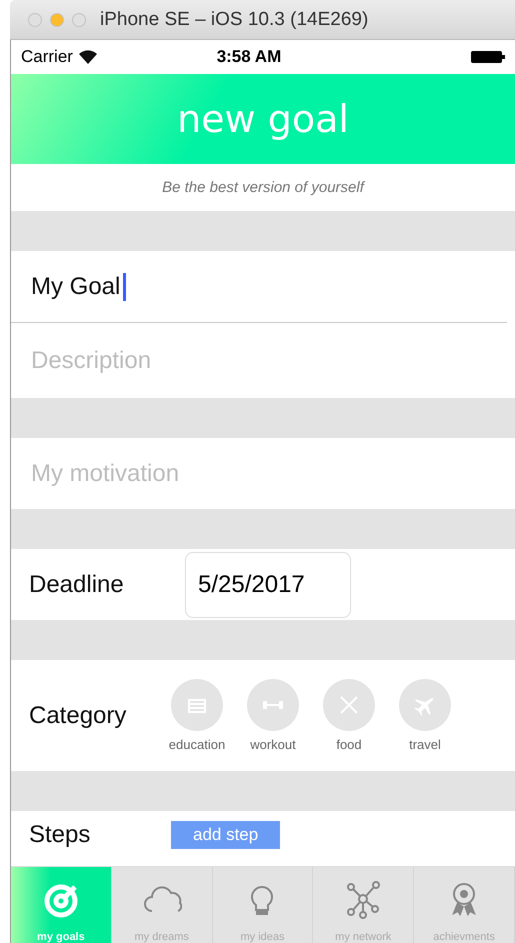 The width and height of the screenshot is (515, 943). I want to click on description-field: Description, so click(229, 361).